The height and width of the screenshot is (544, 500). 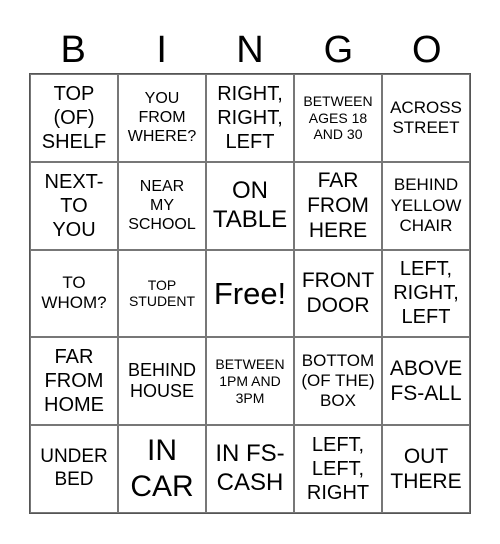 I want to click on header-letter-n: N, so click(x=250, y=50).